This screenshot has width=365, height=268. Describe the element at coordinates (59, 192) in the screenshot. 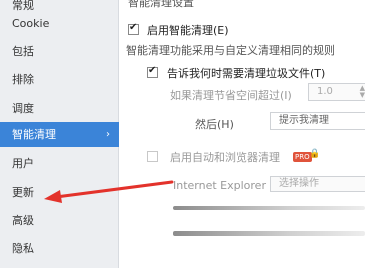

I see `sidebar-item-update: 更新` at that location.